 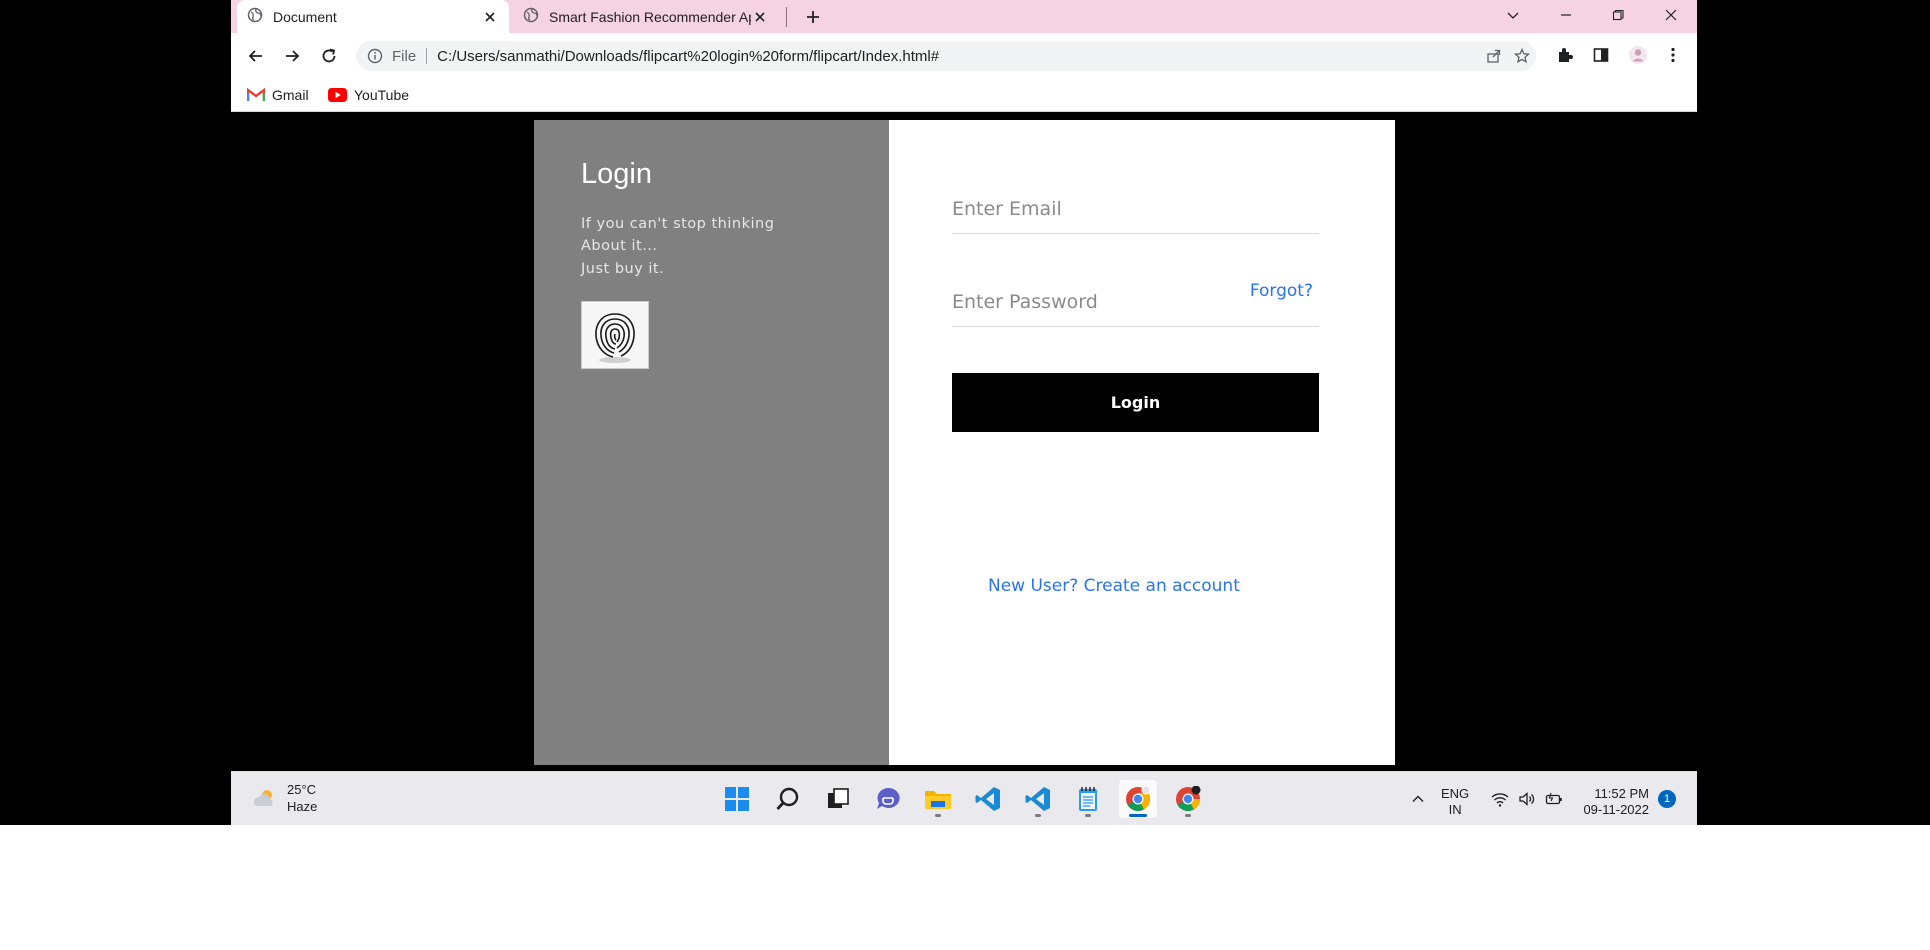 I want to click on chrome-icon, so click(x=1138, y=799).